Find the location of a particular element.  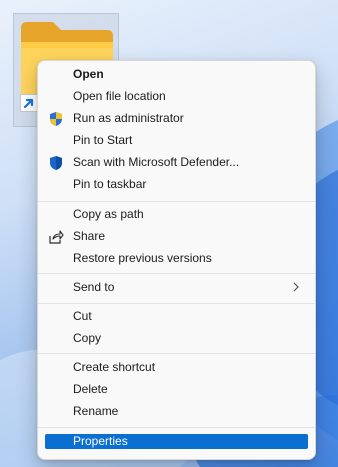

menu-item-label: Pin to Start is located at coordinates (103, 140).